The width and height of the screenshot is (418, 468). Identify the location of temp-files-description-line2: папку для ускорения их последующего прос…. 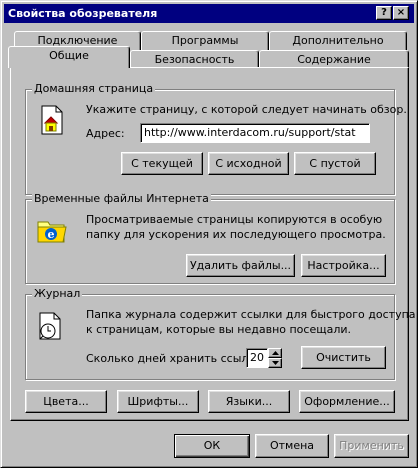
(236, 234).